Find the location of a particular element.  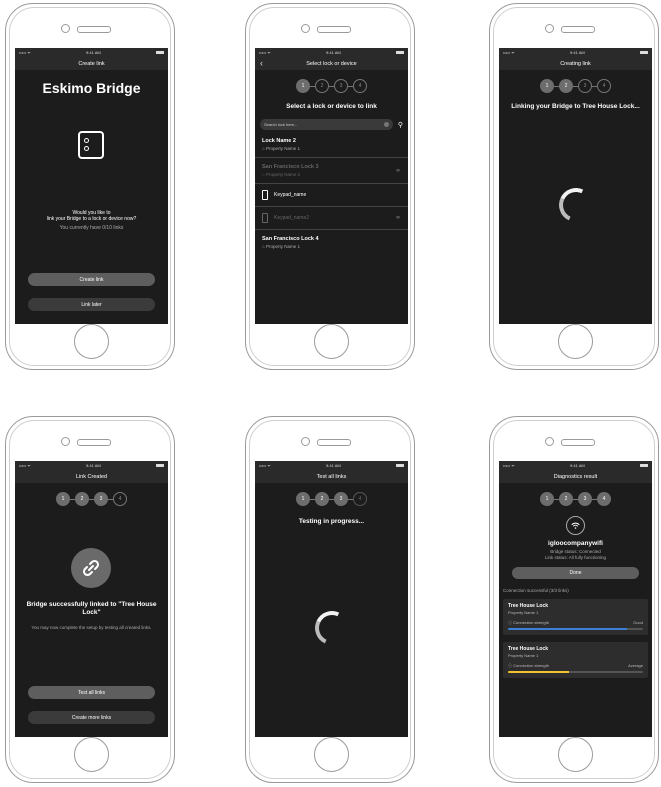

nav-bar: Test all links is located at coordinates (331, 476).